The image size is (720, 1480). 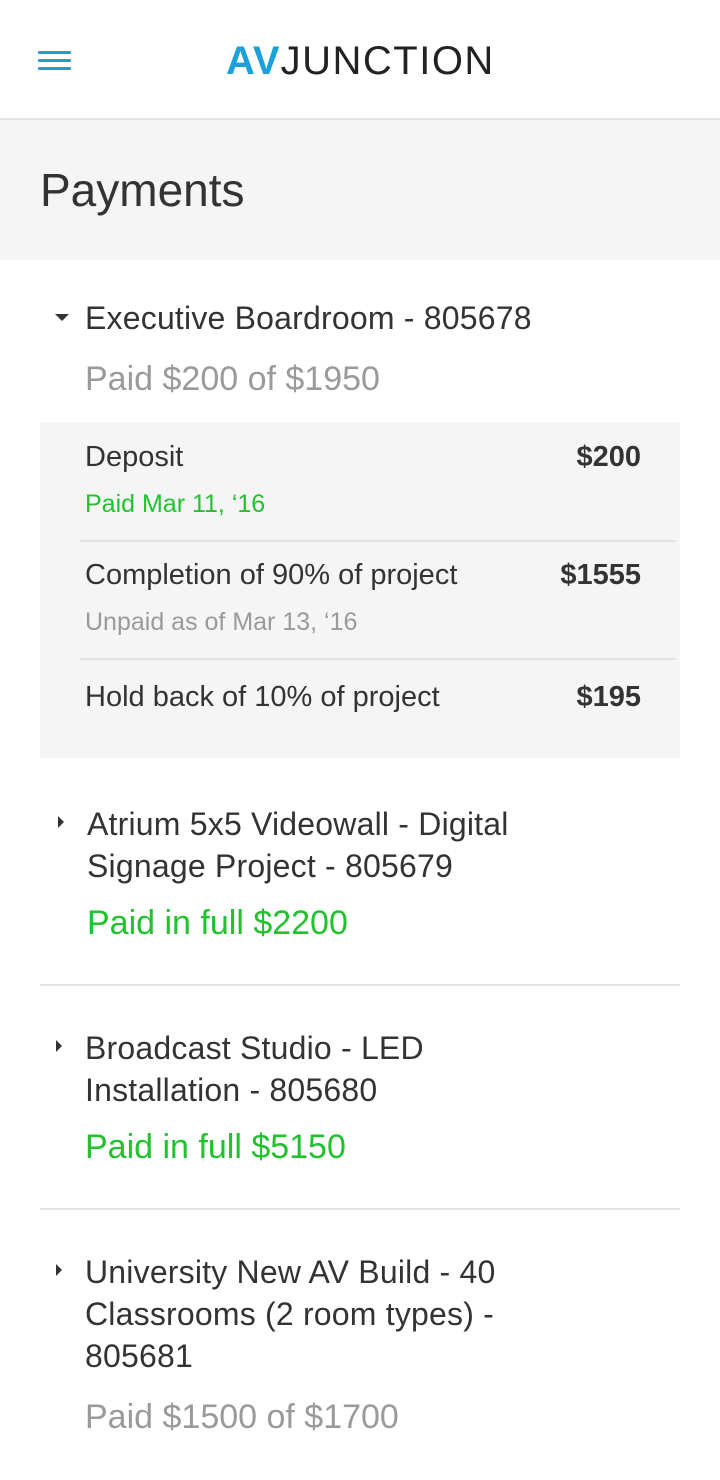 I want to click on av-junction-logo: AVJUNCTION, so click(x=360, y=61).